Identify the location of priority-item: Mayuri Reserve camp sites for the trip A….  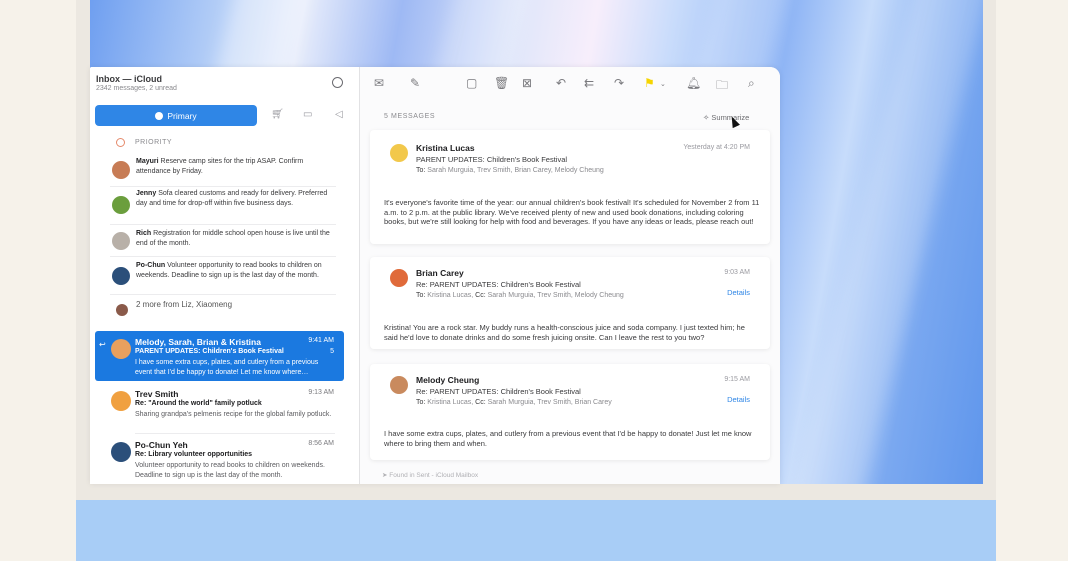
(223, 172).